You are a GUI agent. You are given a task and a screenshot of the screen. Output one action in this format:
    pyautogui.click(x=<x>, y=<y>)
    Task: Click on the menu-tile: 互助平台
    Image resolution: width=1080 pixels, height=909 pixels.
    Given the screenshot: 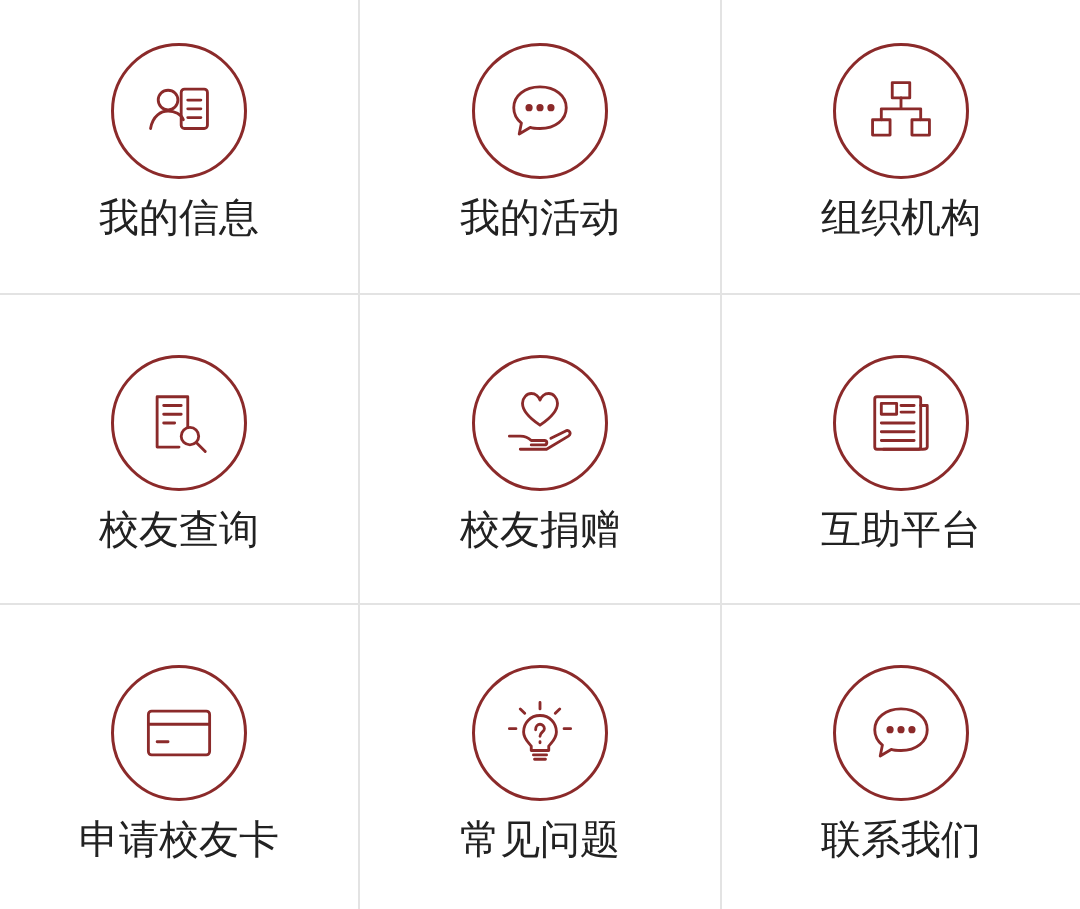 What is the action you would take?
    pyautogui.click(x=901, y=449)
    